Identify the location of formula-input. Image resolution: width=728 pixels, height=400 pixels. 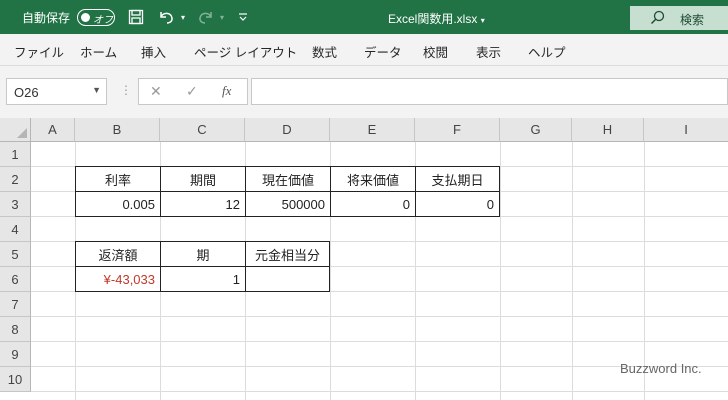
(489, 91).